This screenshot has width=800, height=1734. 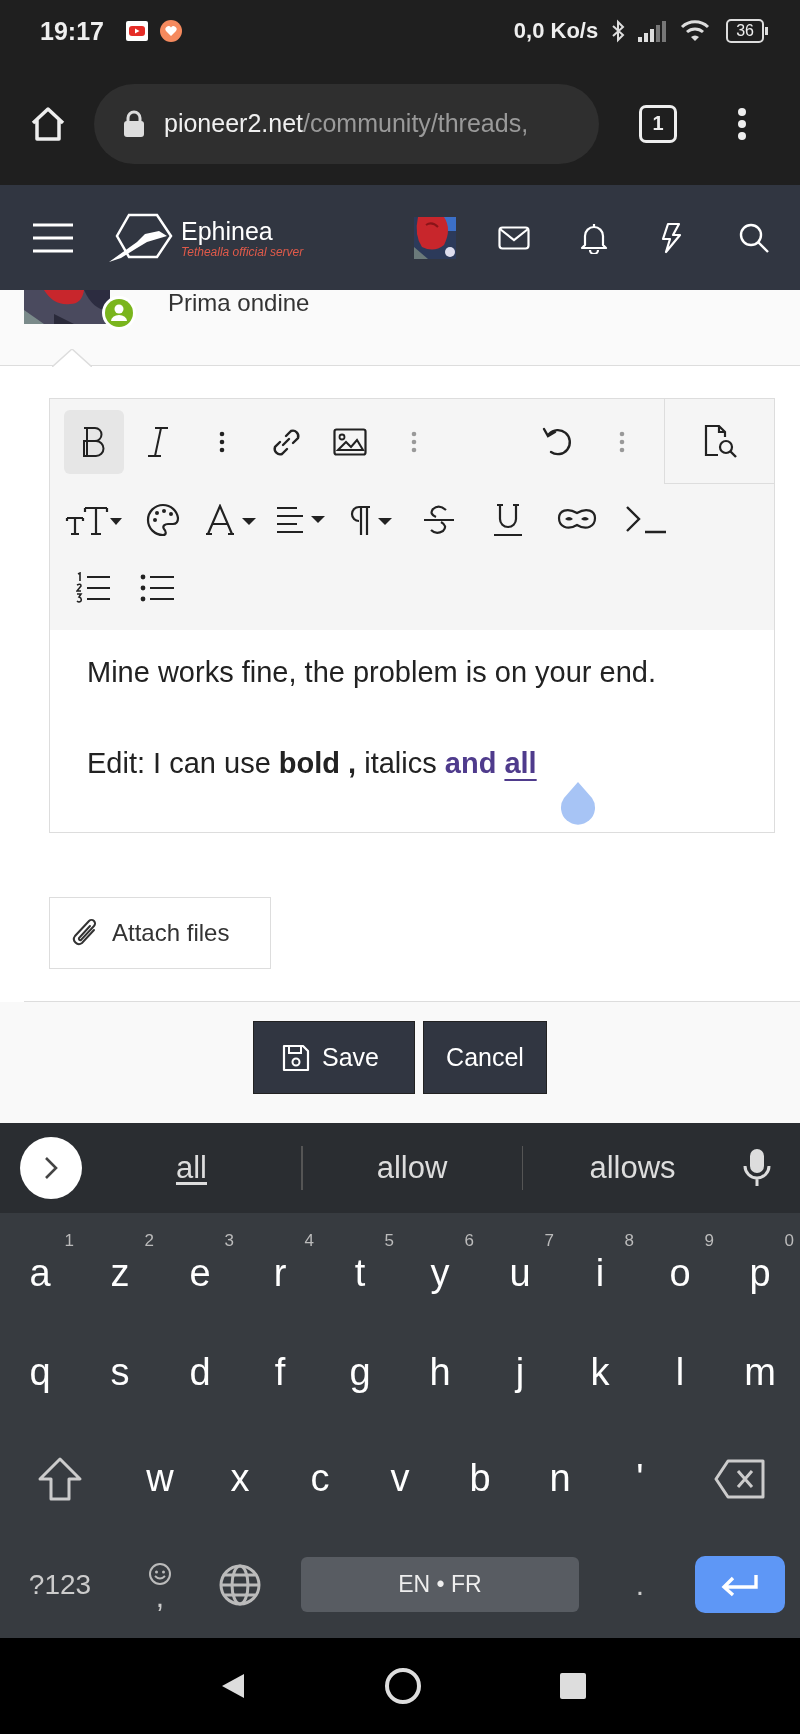 What do you see at coordinates (754, 237) in the screenshot?
I see `search-icon` at bounding box center [754, 237].